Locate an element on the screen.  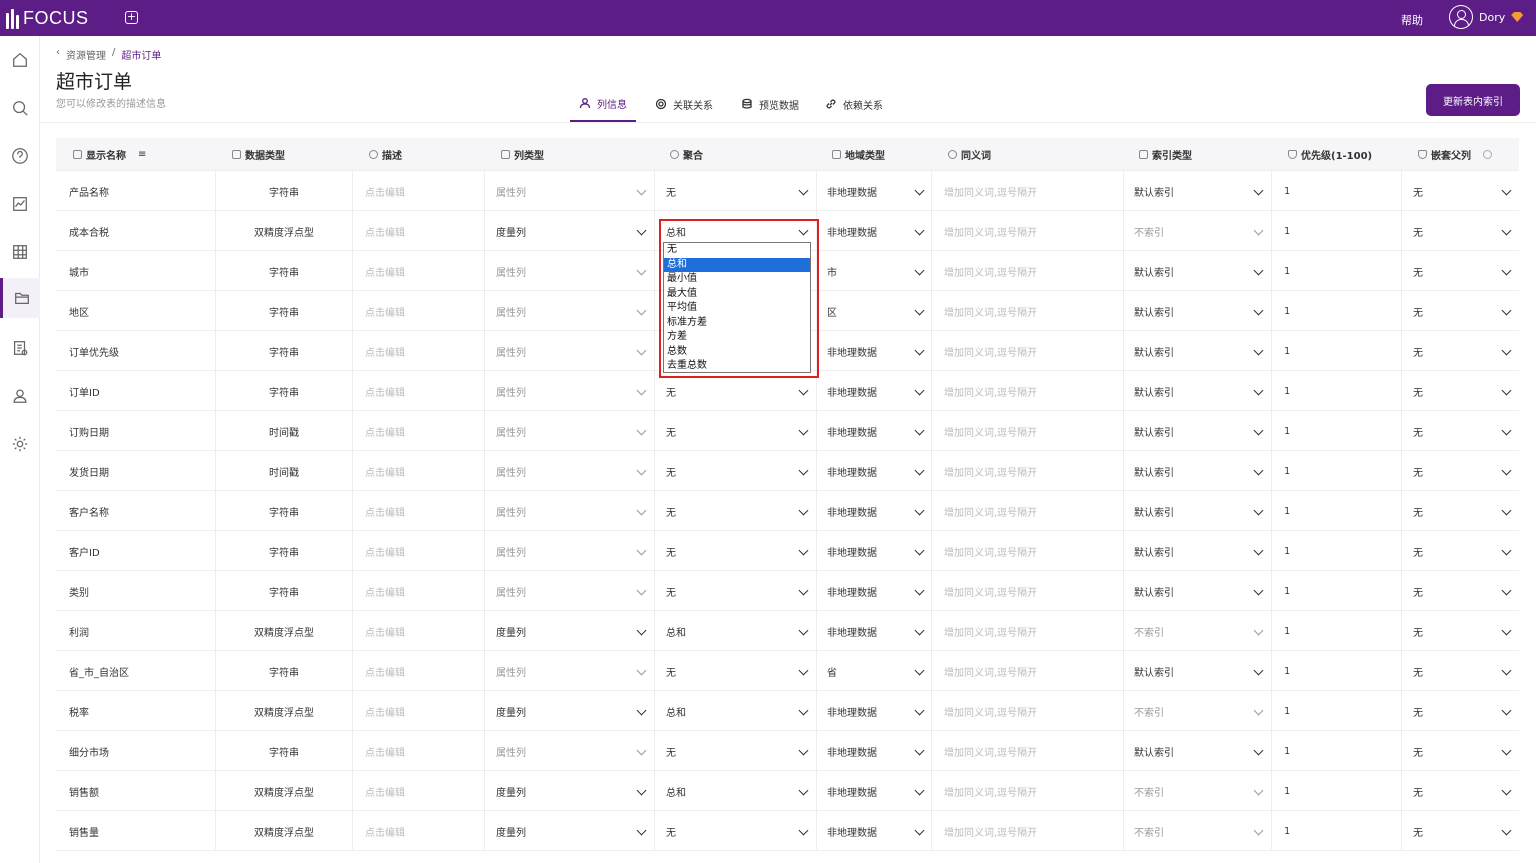
help-icon is located at coordinates (20, 156).